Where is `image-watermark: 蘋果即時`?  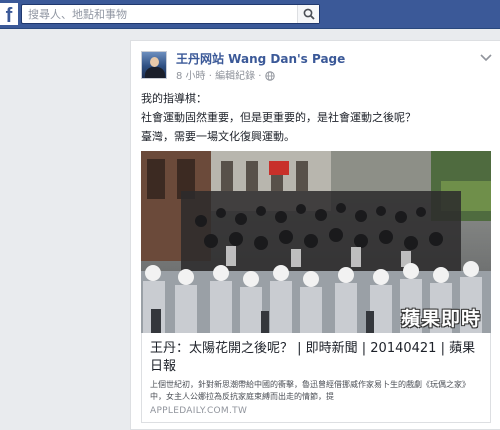
image-watermark: 蘋果即時 is located at coordinates (440, 319).